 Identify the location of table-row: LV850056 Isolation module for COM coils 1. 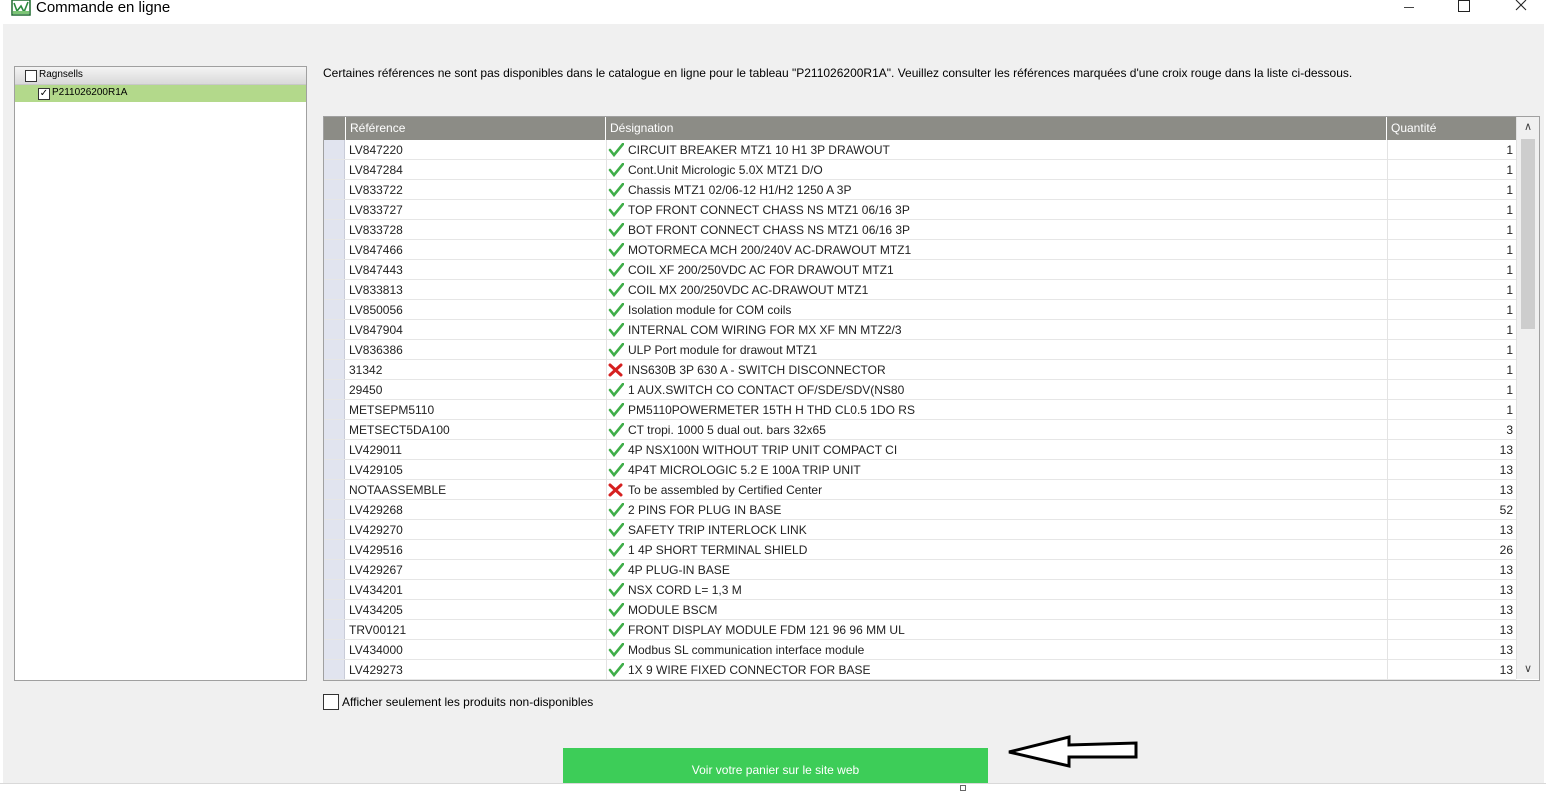
(920, 310).